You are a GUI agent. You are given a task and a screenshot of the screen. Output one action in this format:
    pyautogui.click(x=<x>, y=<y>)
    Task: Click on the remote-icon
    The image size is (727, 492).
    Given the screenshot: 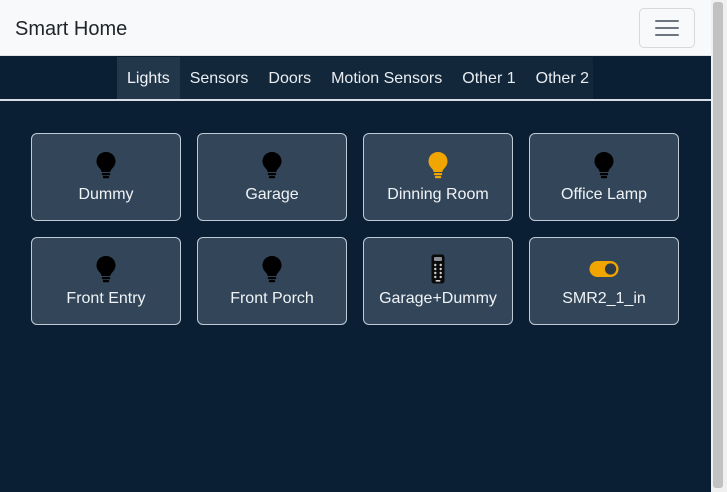 What is the action you would take?
    pyautogui.click(x=438, y=269)
    